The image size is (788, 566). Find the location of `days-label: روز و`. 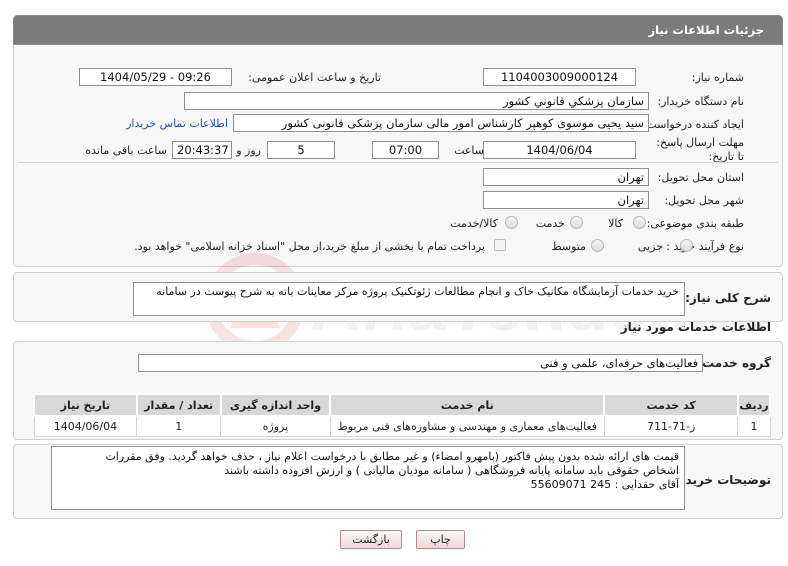

days-label: روز و is located at coordinates (248, 150).